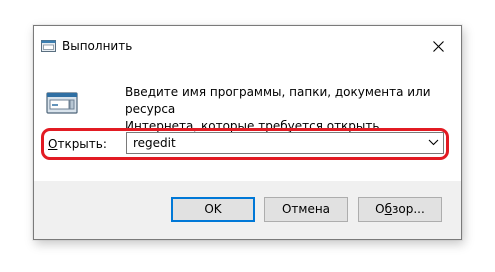 The width and height of the screenshot is (495, 272). What do you see at coordinates (154, 143) in the screenshot?
I see `open-input-value: regedit` at bounding box center [154, 143].